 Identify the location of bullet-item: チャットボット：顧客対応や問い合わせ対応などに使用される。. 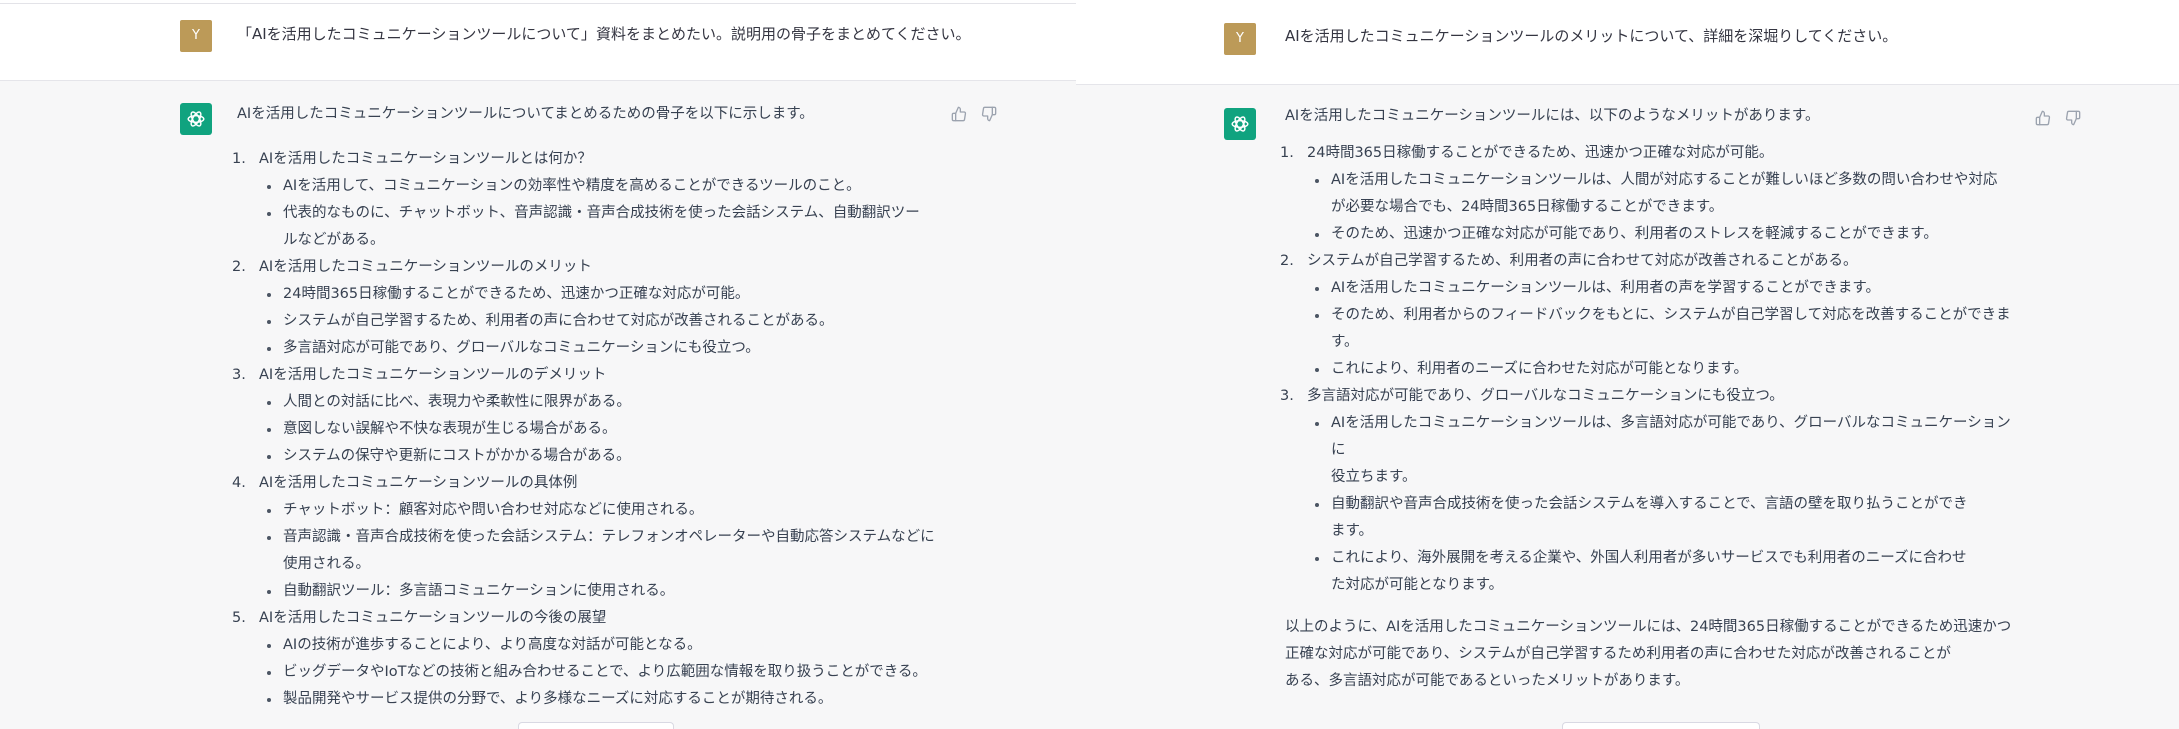
(602, 510).